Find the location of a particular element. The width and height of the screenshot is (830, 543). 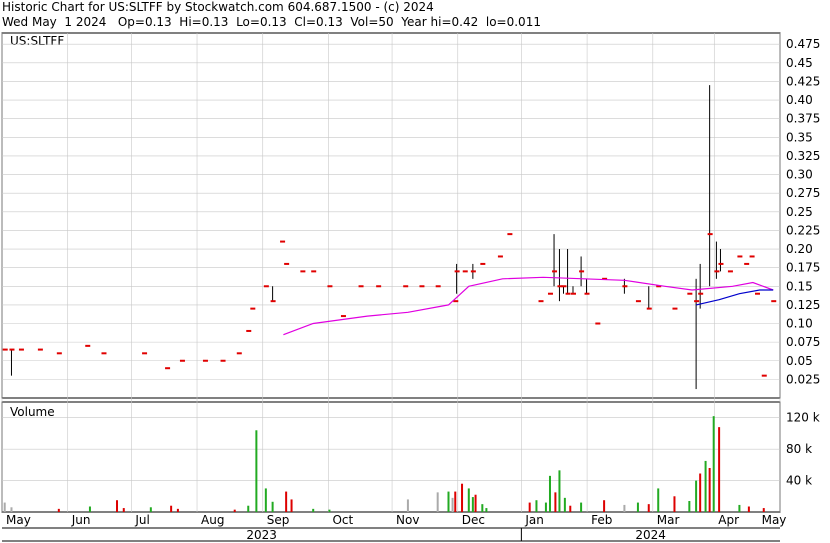

price-tick-label: 0.075 is located at coordinates (803, 342).